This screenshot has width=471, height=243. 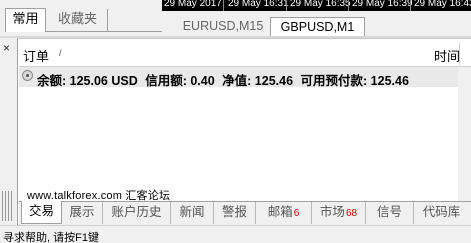 I want to click on tab-common: 常用, so click(x=25, y=20).